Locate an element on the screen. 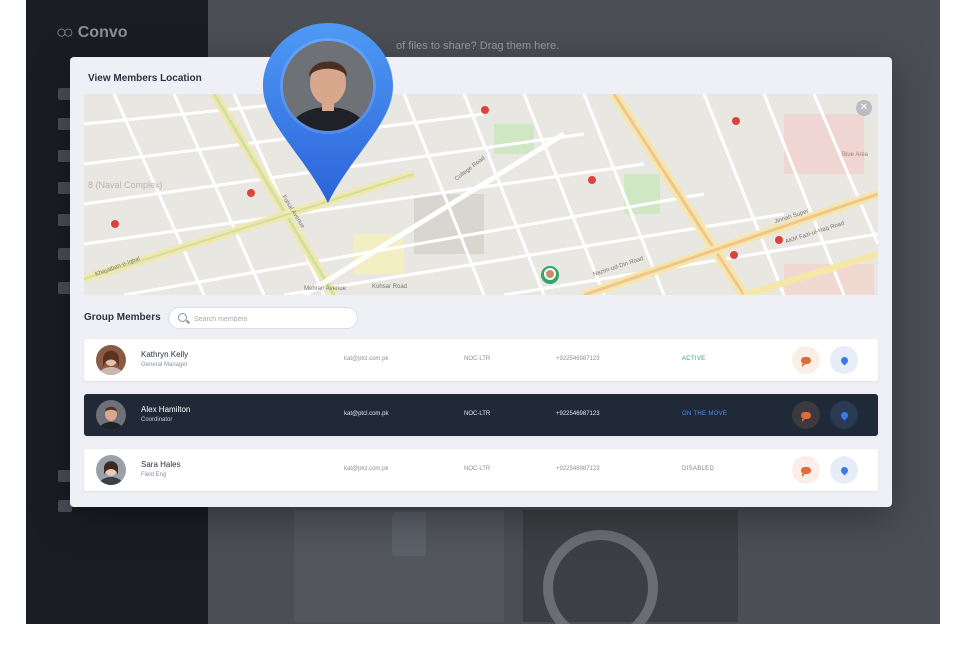 This screenshot has height=666, width=960. member-name: Kathryn Kelly is located at coordinates (165, 354).